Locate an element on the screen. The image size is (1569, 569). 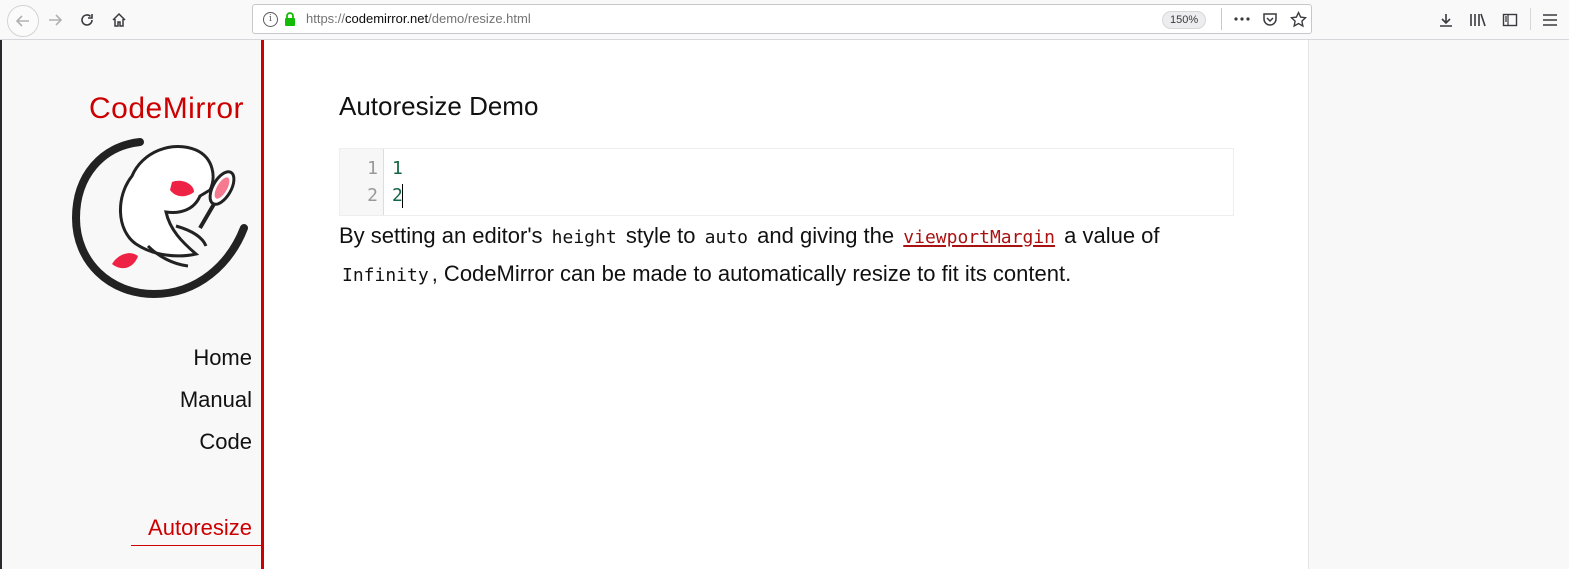
reload-button is located at coordinates (87, 20).